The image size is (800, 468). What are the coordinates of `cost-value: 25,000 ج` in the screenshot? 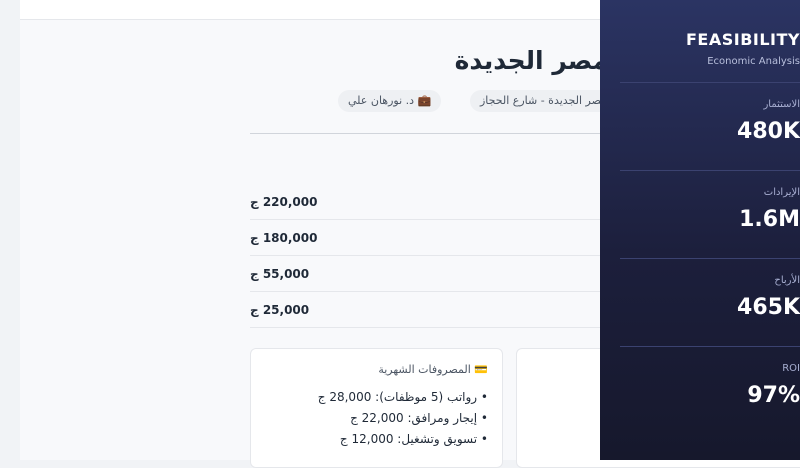 It's located at (280, 310).